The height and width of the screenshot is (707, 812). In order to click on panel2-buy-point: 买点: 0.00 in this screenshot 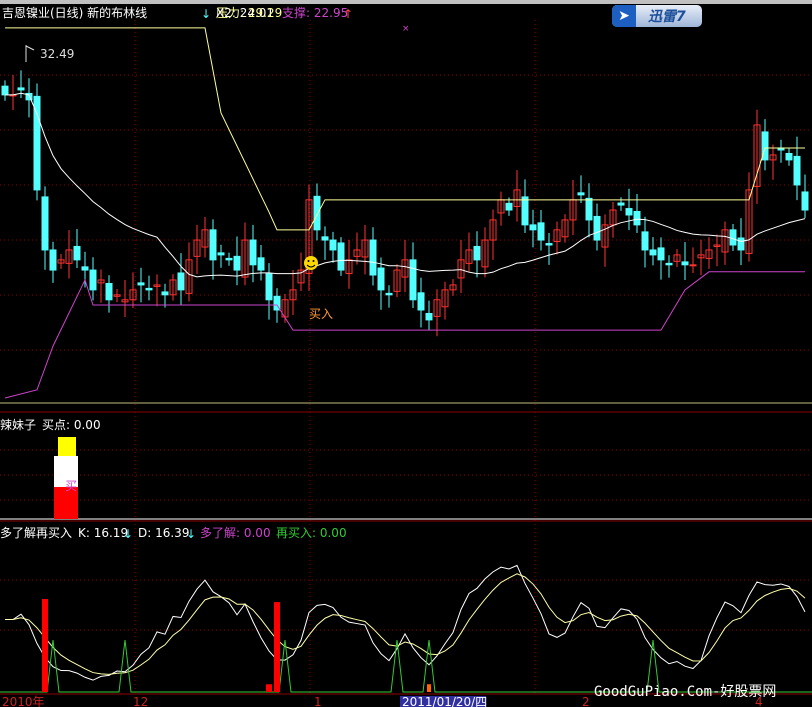, I will do `click(71, 425)`.